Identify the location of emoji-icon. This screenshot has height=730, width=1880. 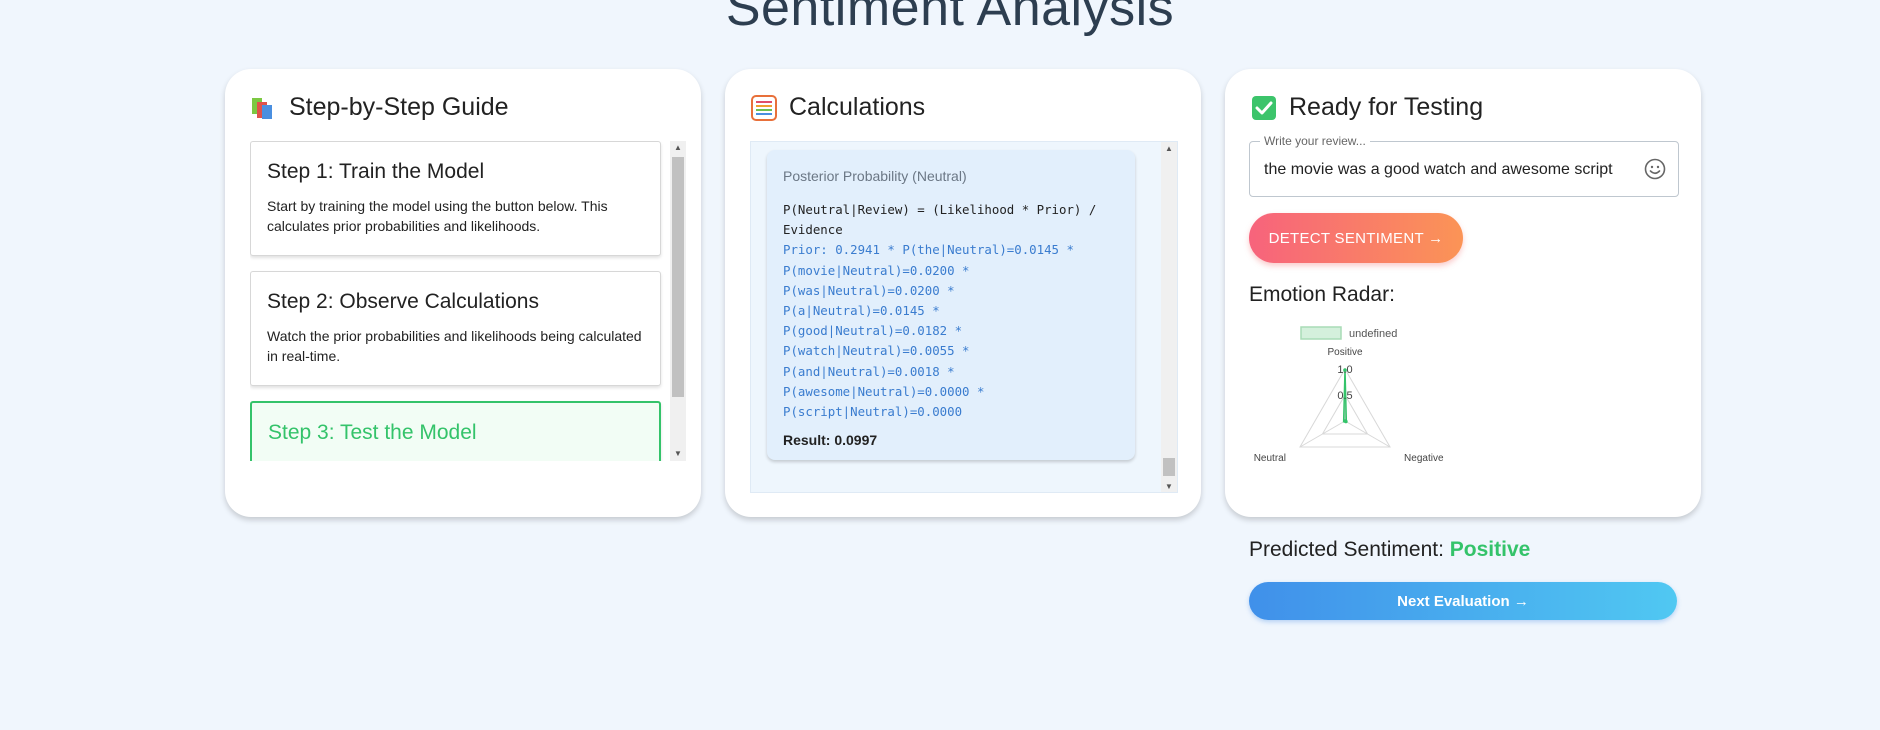
(1655, 169).